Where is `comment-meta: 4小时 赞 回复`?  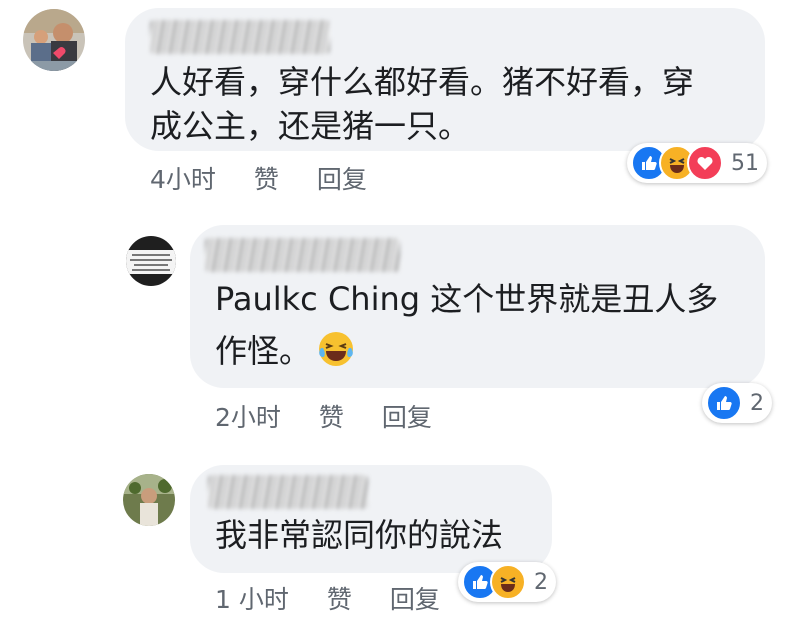
comment-meta: 4小时 赞 回复 is located at coordinates (258, 178).